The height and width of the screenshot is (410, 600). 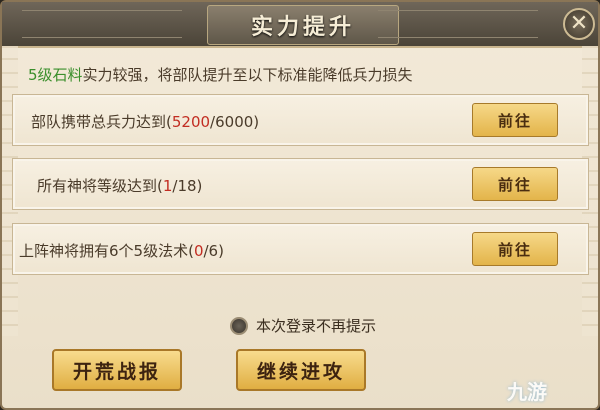 What do you see at coordinates (300, 120) in the screenshot?
I see `requirement-row-troops: 部队携带总兵力达到(5200/6000) 前往` at bounding box center [300, 120].